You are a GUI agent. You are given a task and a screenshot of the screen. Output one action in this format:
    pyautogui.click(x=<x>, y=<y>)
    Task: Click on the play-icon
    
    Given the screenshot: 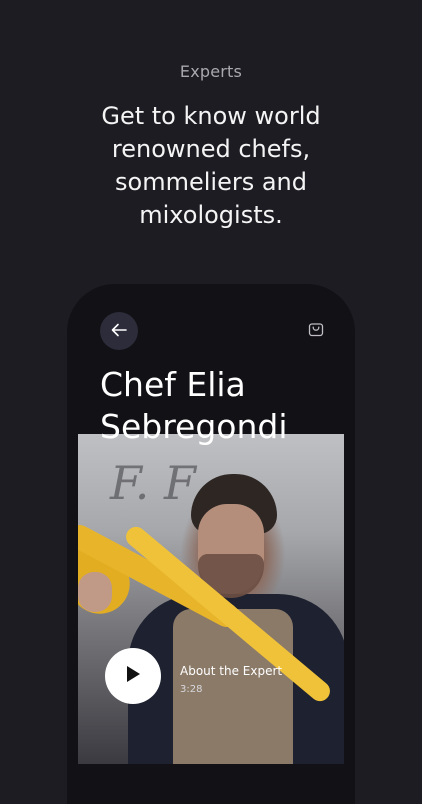 What is the action you would take?
    pyautogui.click(x=133, y=676)
    